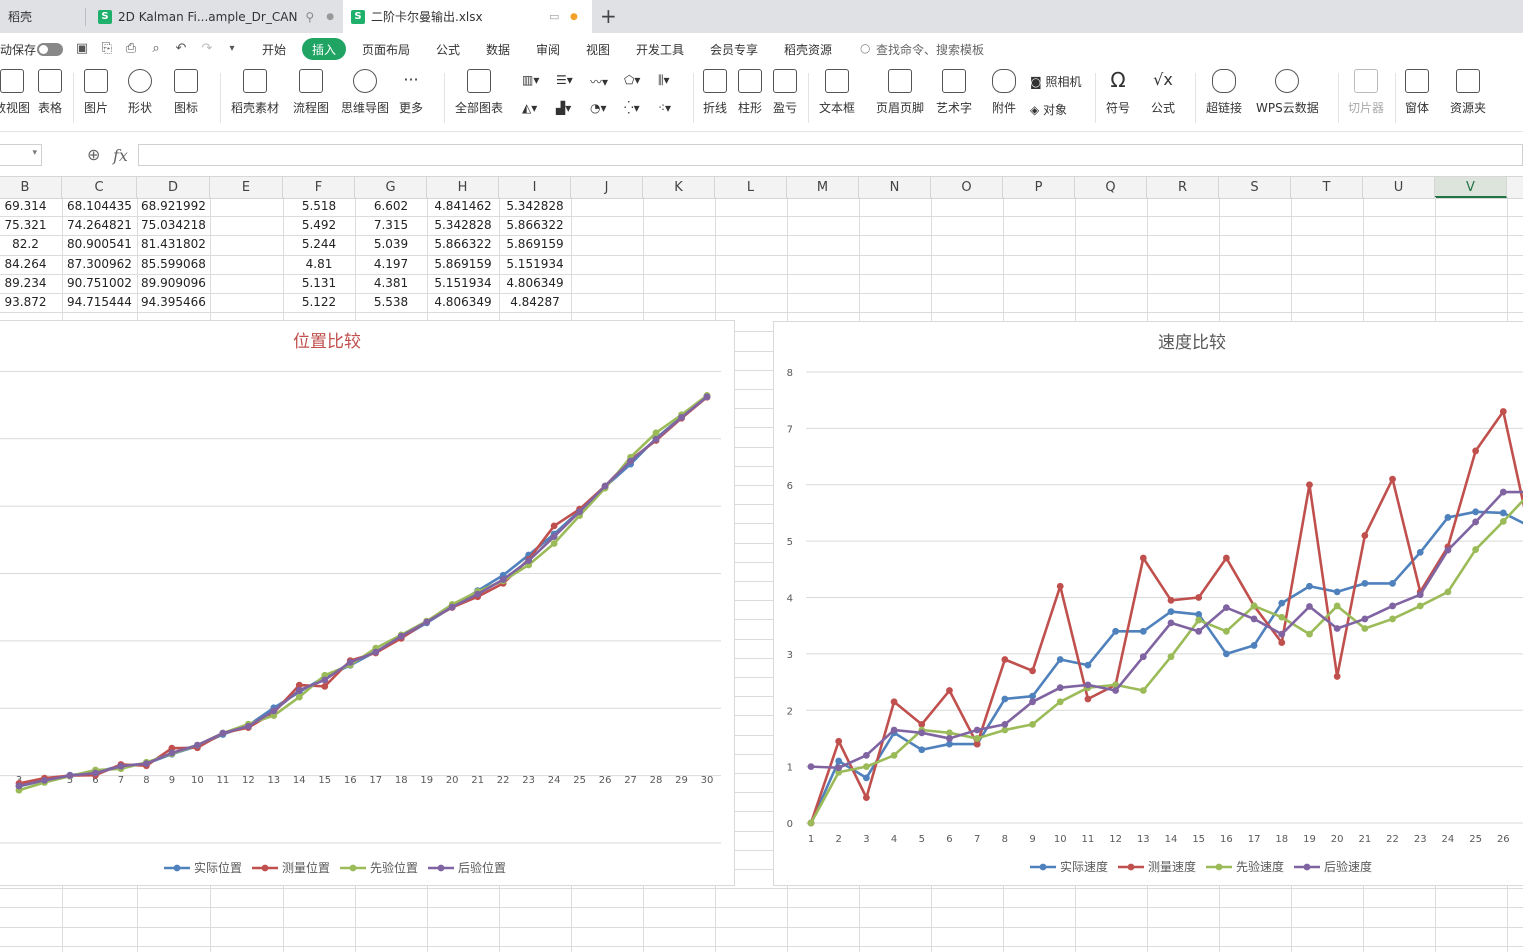  What do you see at coordinates (31, 264) in the screenshot?
I see `cell: 84.264` at bounding box center [31, 264].